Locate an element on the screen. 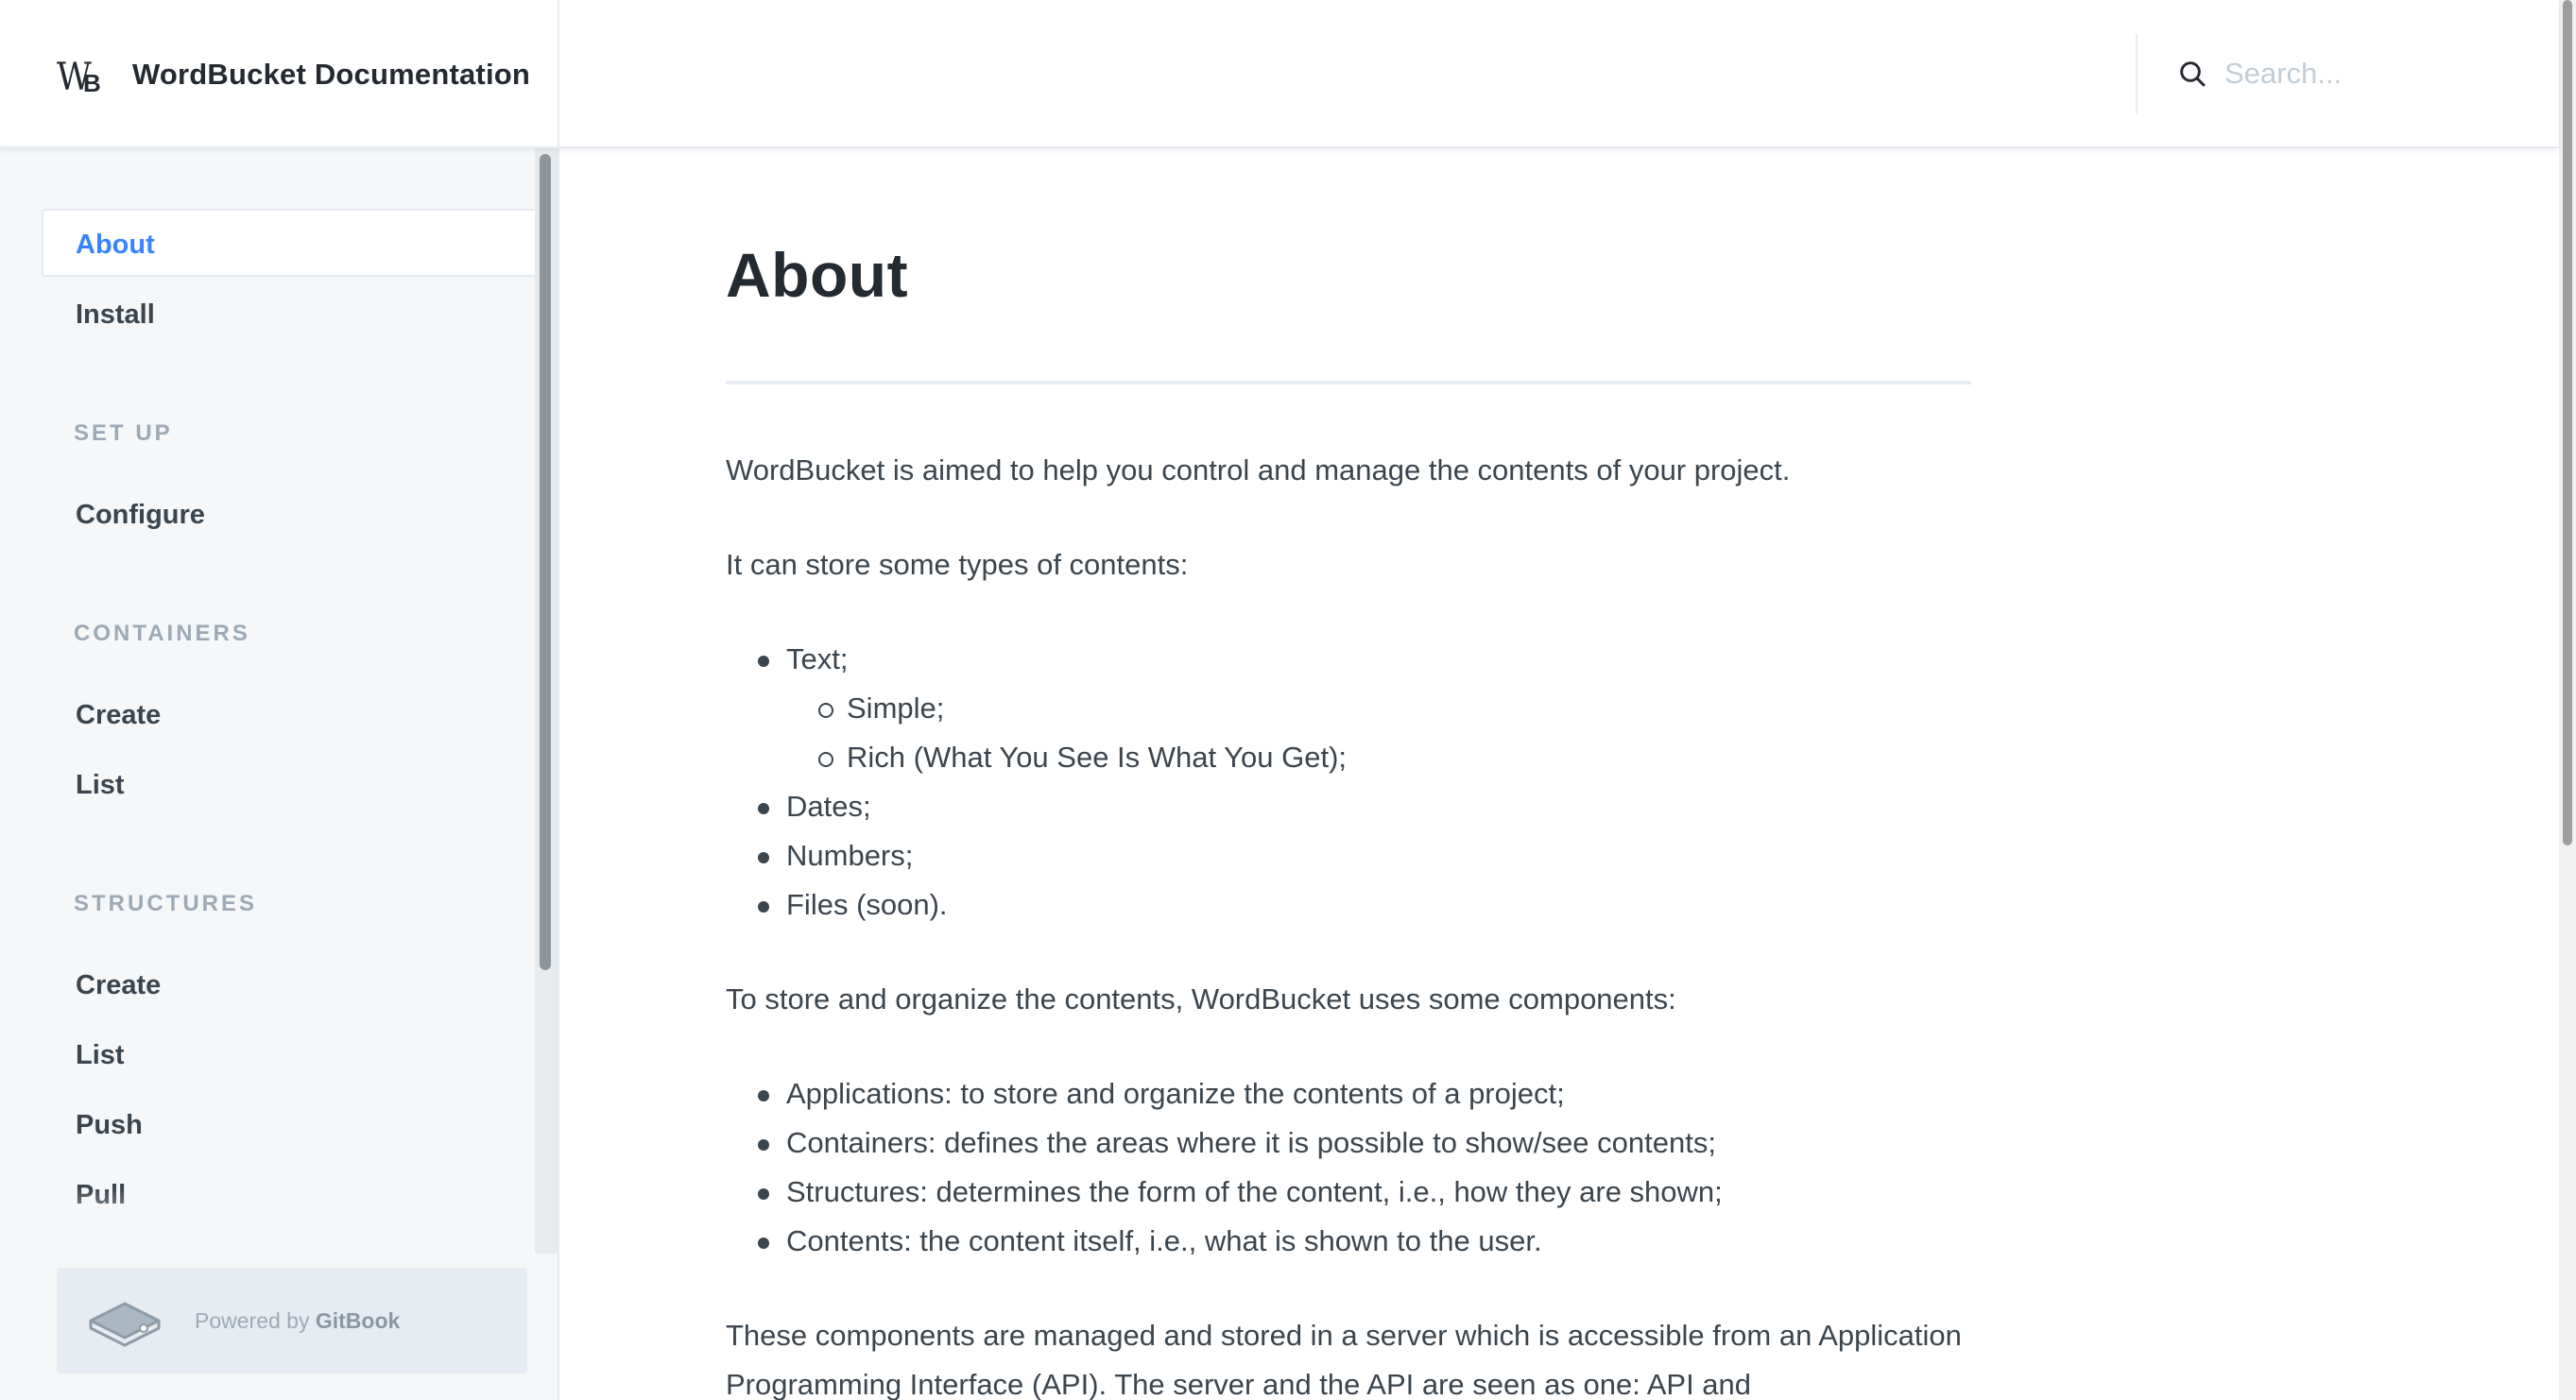 This screenshot has width=2576, height=1400. powered-by-gitbook-link: Powered by GitBook is located at coordinates (292, 1321).